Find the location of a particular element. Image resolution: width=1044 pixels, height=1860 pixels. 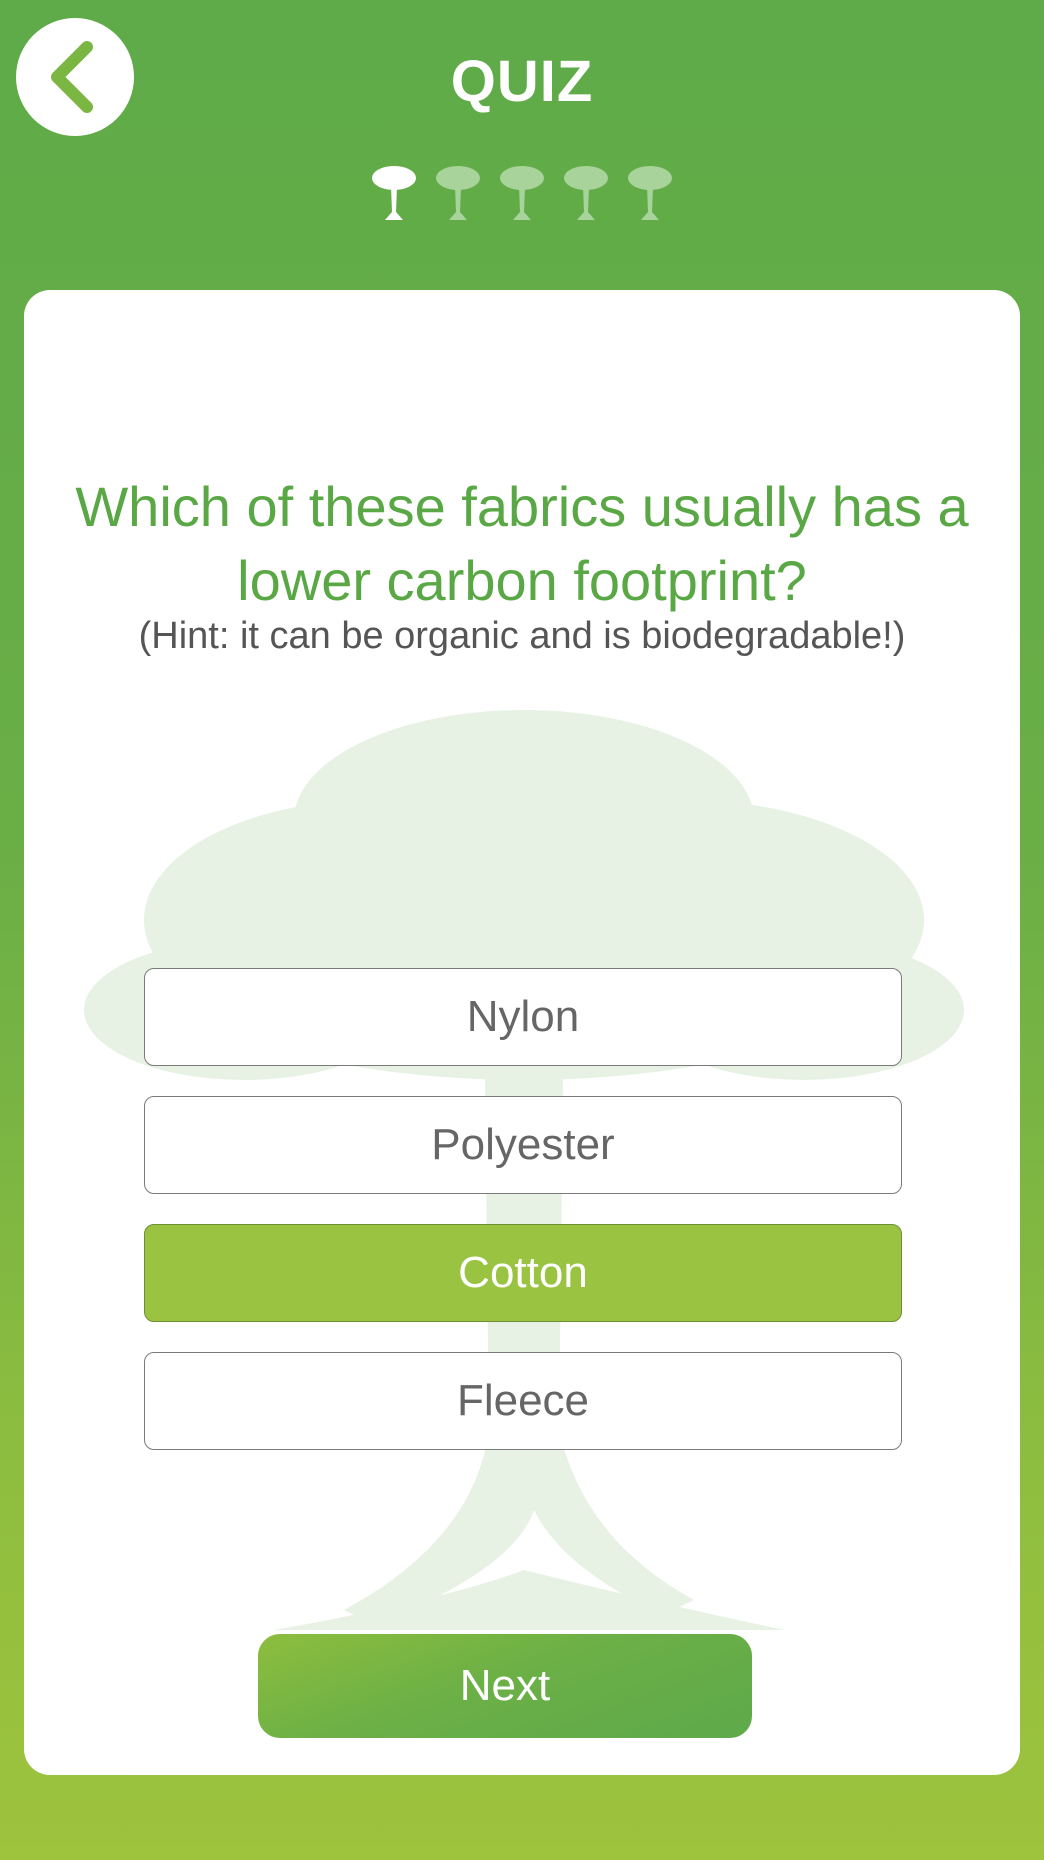

option-cotton: Cotton is located at coordinates (523, 1273).